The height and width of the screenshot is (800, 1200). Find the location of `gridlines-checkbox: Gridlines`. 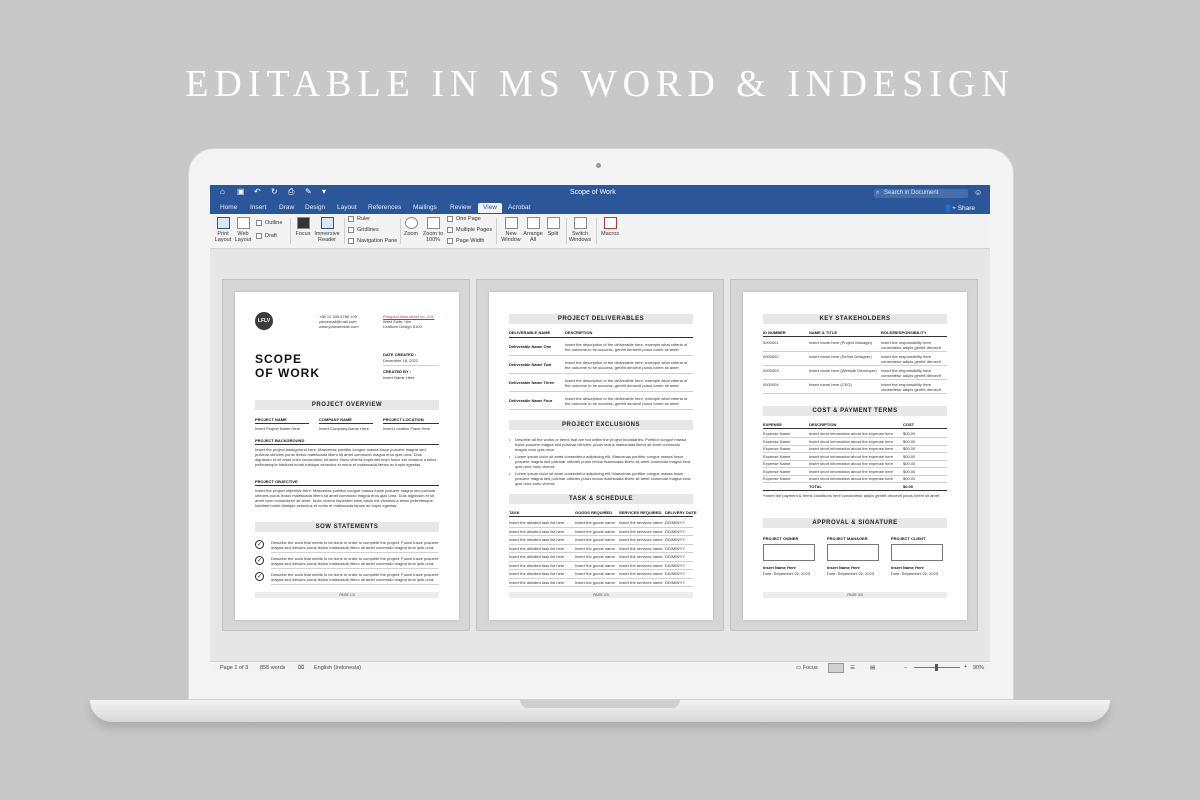

gridlines-checkbox: Gridlines is located at coordinates (363, 230).